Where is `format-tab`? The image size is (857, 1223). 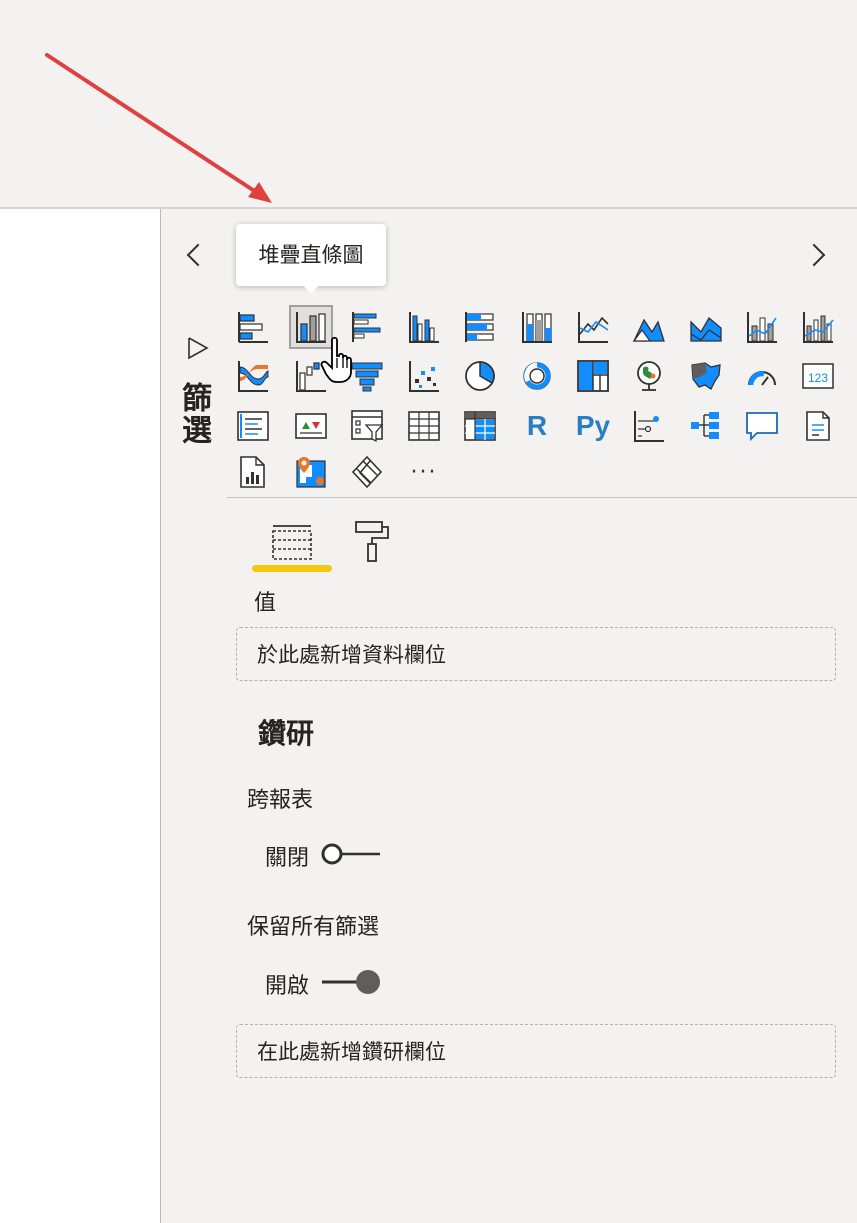 format-tab is located at coordinates (372, 542).